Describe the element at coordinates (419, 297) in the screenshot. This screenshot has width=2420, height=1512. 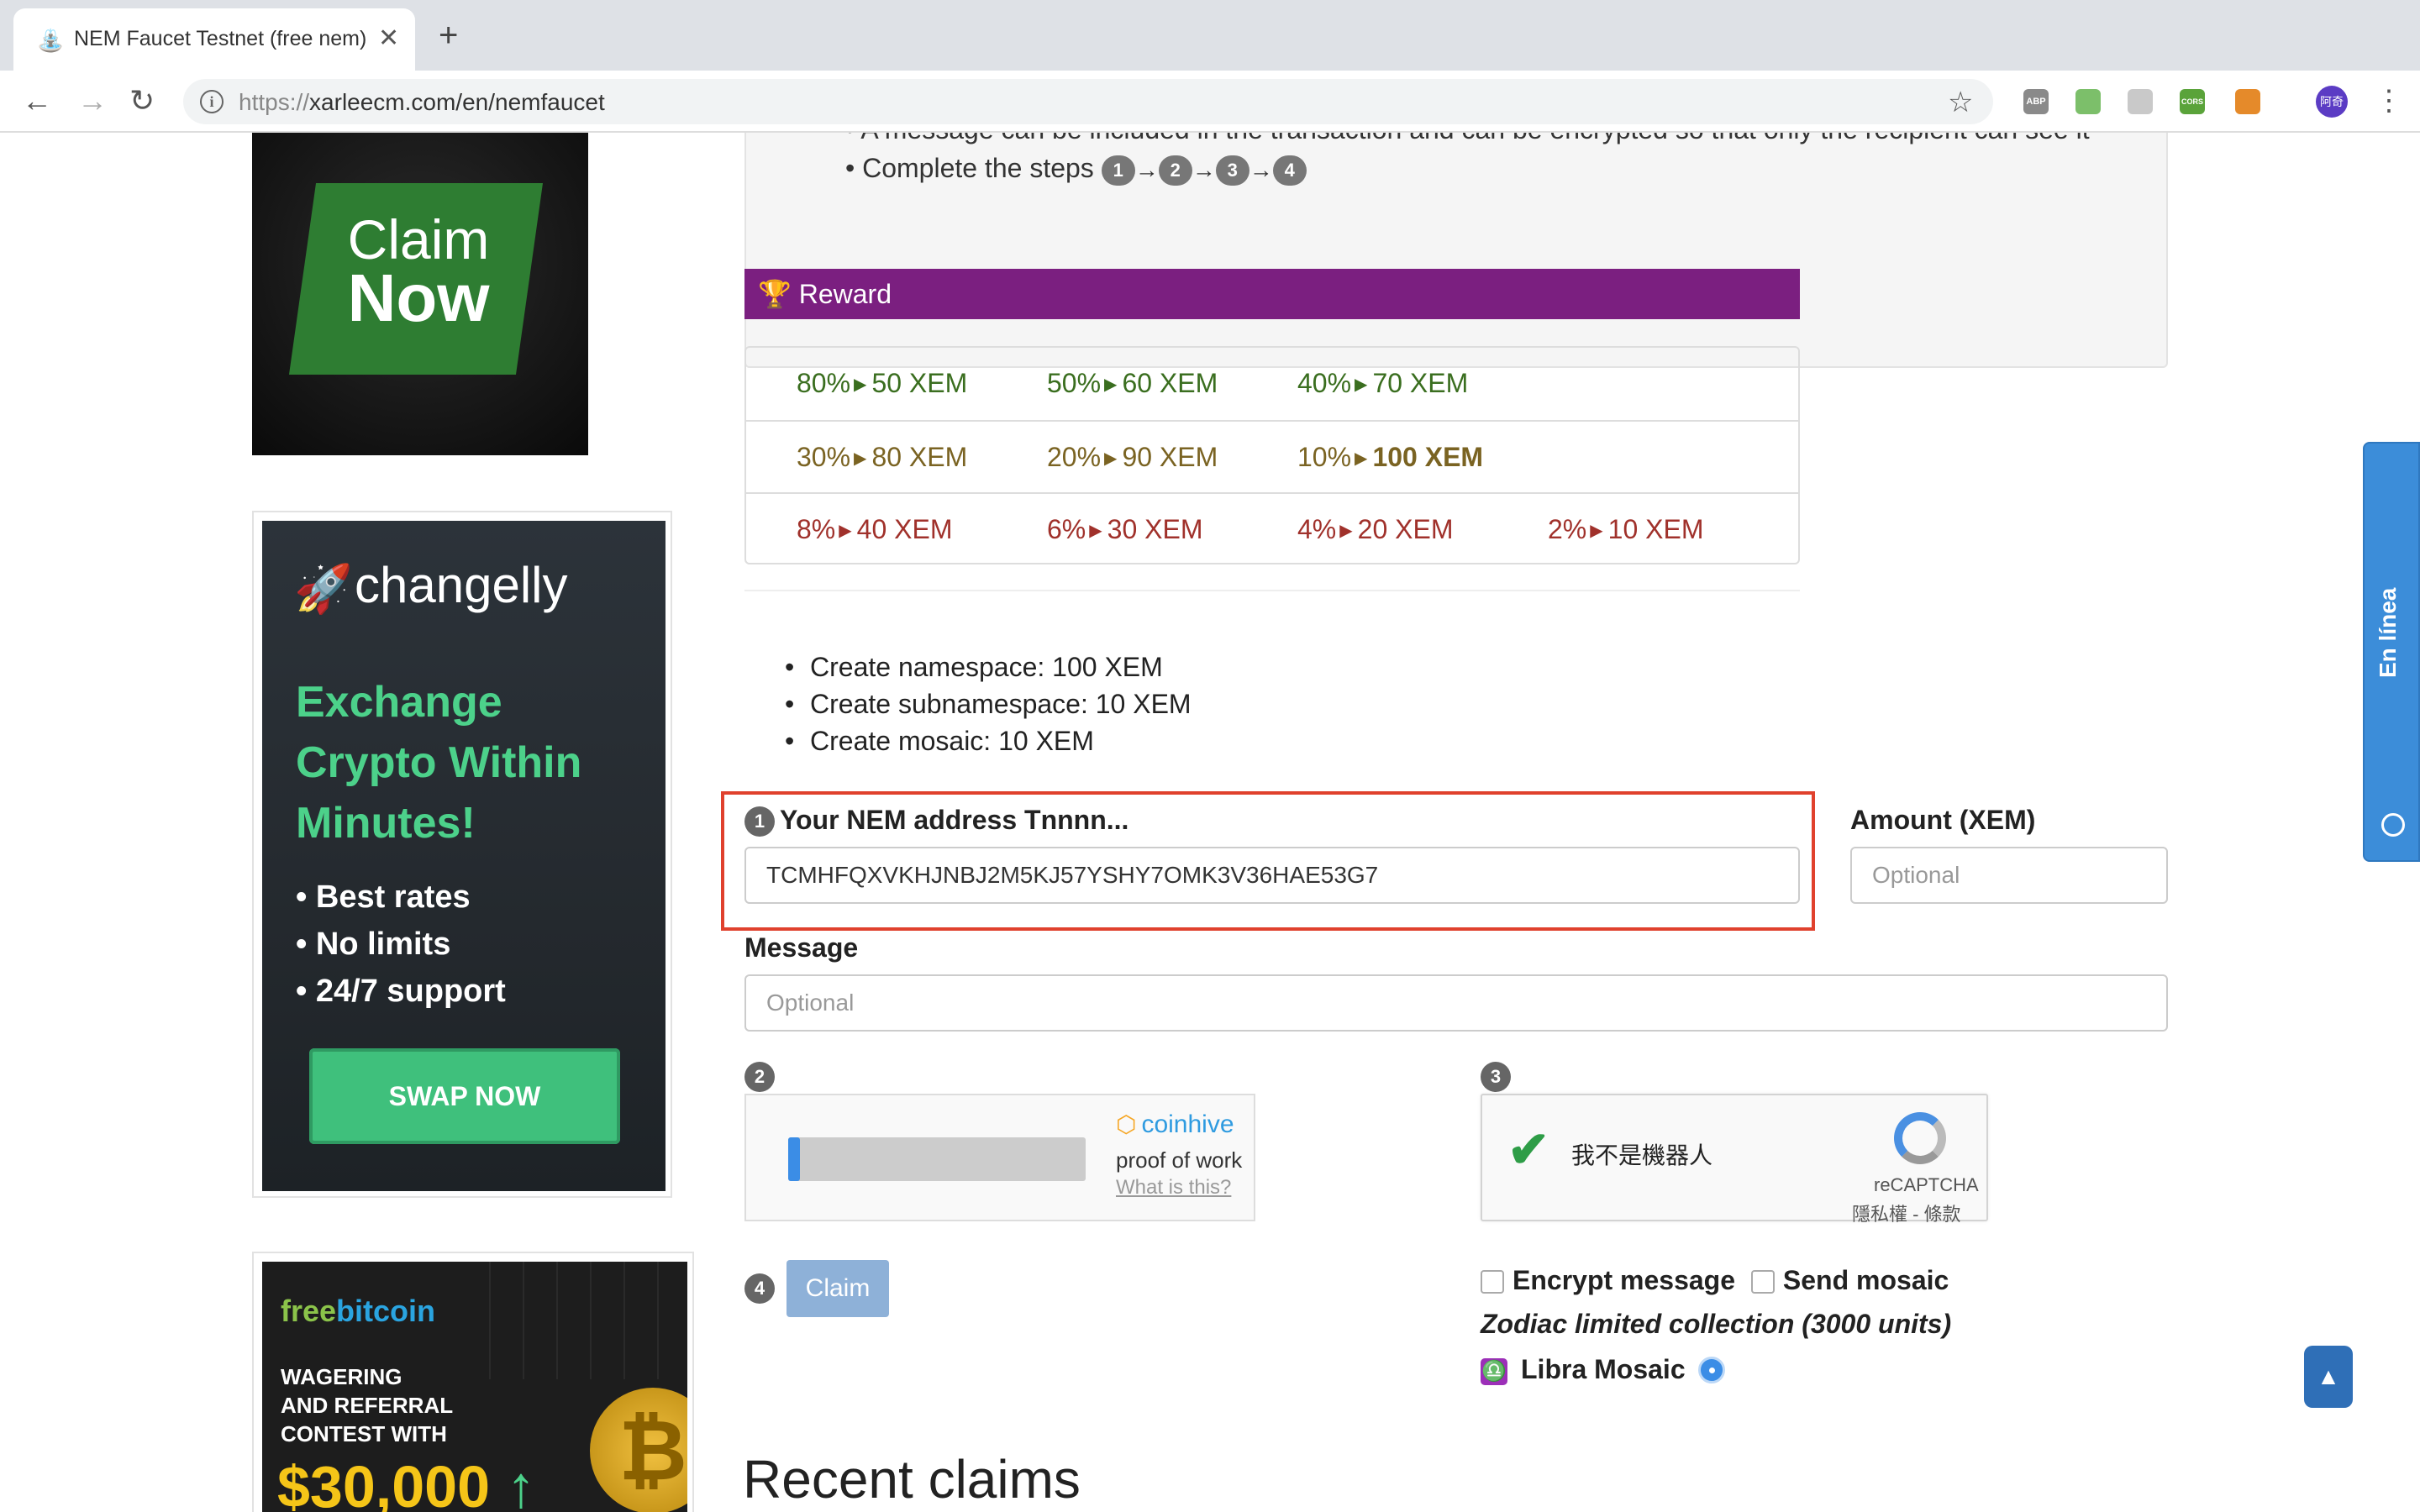
I see `claim-ad-line2: Now` at that location.